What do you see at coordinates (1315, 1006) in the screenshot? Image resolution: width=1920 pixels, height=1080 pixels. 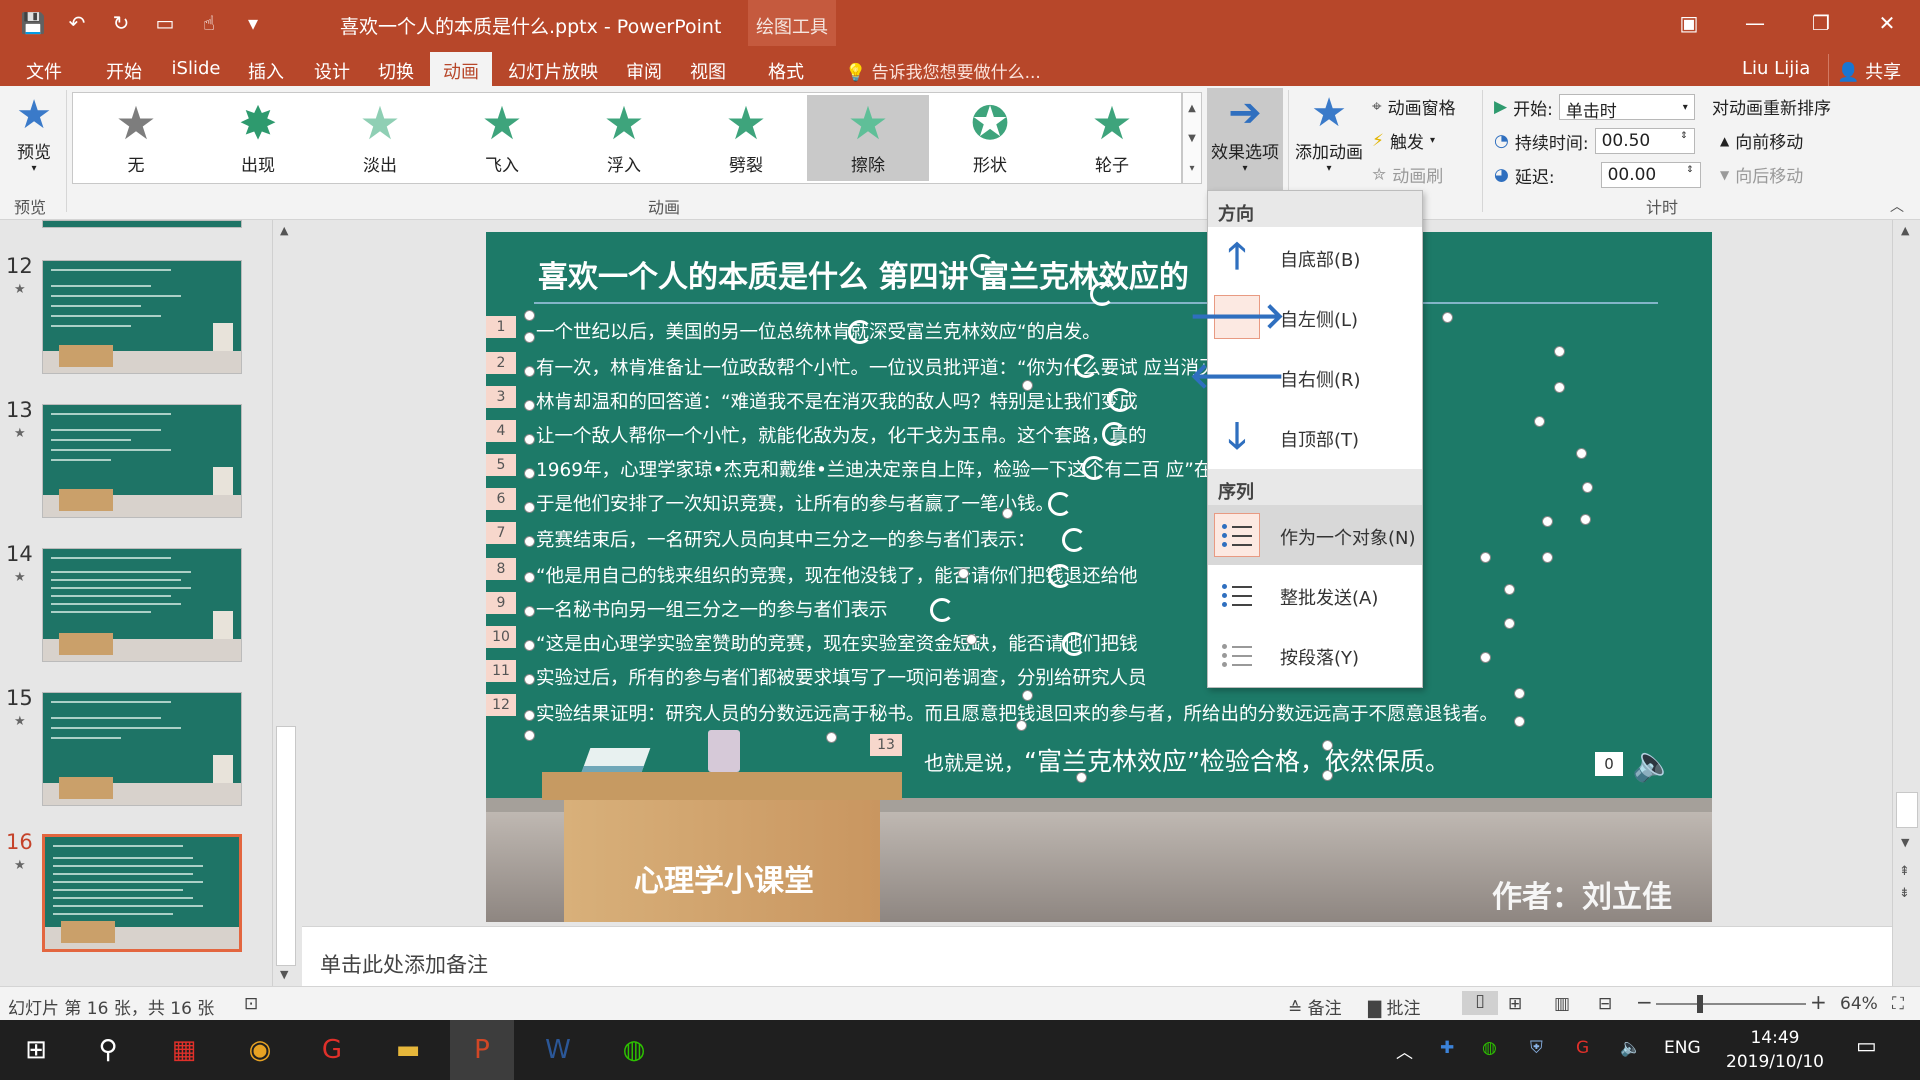 I see `notes-toggle: ≙ 备注` at bounding box center [1315, 1006].